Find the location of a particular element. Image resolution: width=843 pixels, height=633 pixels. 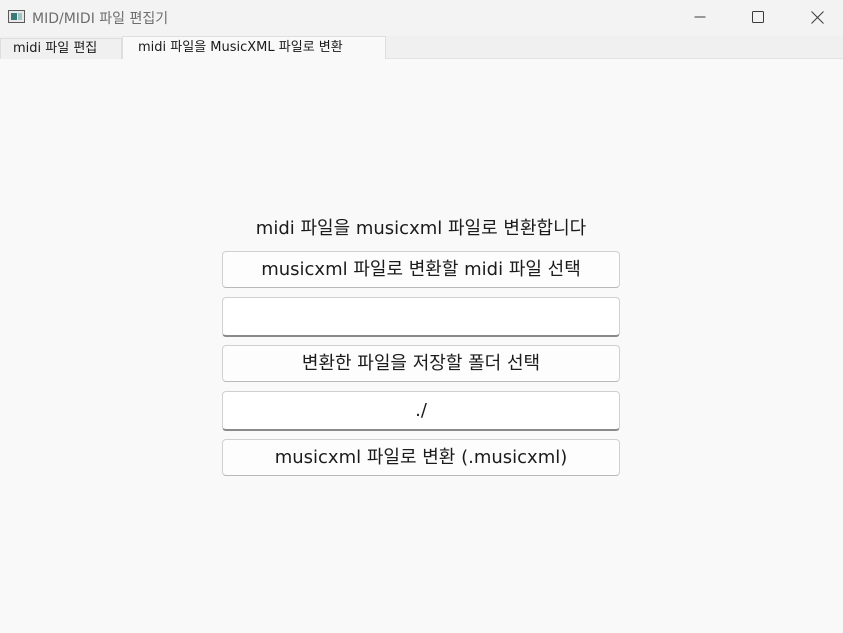

close-icon is located at coordinates (817, 17).